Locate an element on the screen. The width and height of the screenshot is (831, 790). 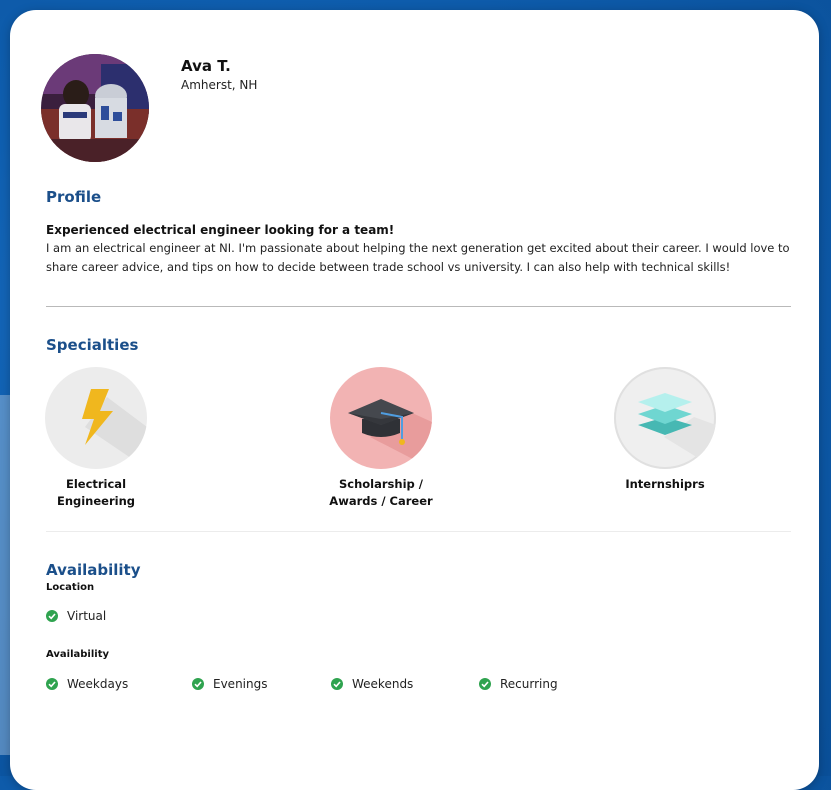
lightning-bolt-icon is located at coordinates (114, 429).